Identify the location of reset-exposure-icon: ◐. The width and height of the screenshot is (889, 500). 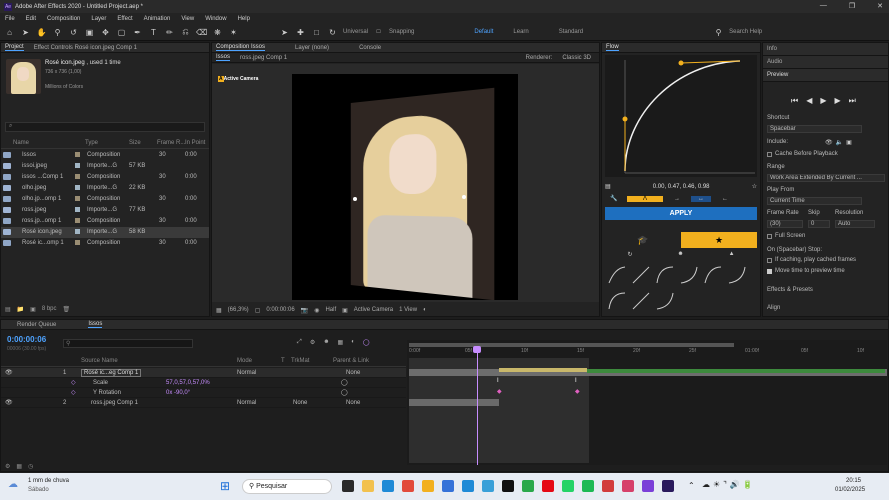
(425, 310).